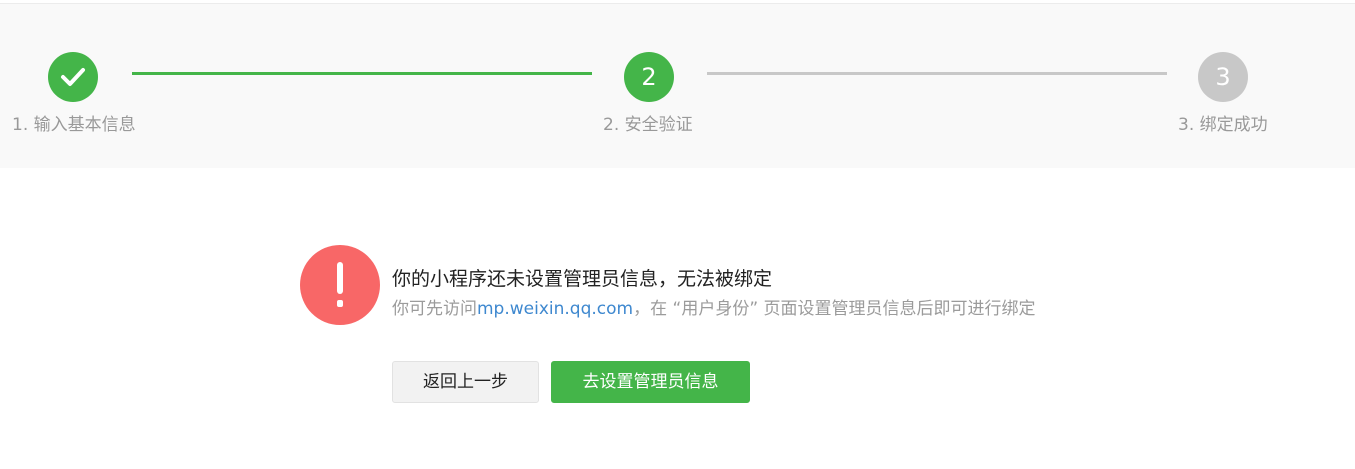 Image resolution: width=1355 pixels, height=469 pixels. Describe the element at coordinates (465, 382) in the screenshot. I see `back-button: 返回上一步` at that location.